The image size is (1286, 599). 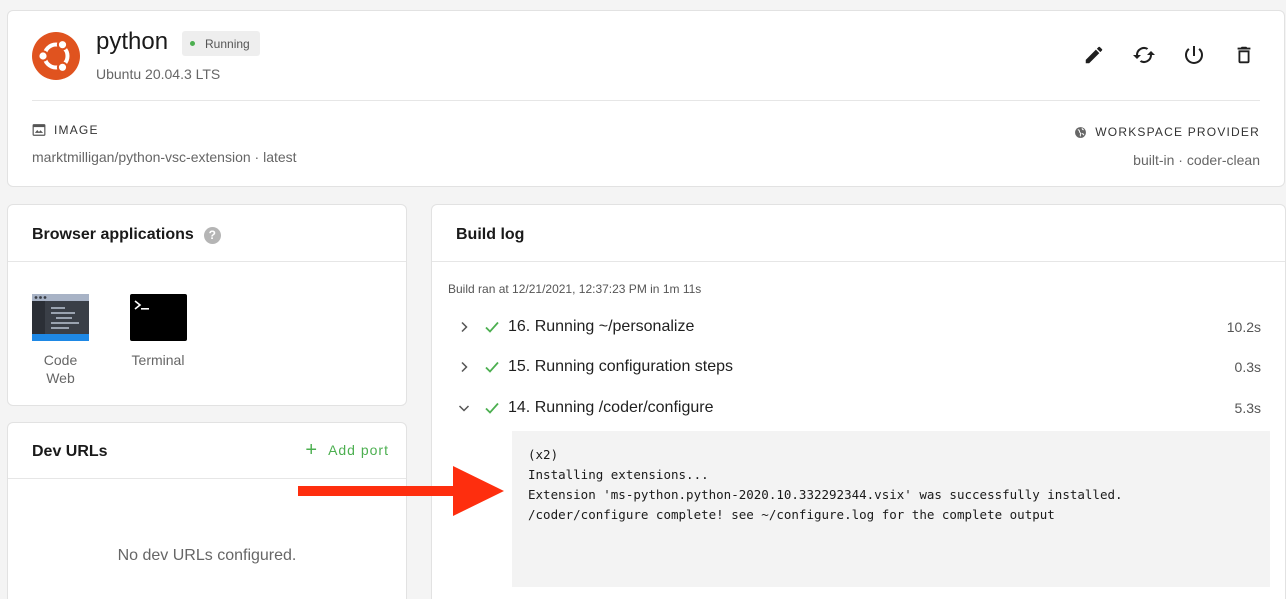 What do you see at coordinates (490, 234) in the screenshot?
I see `build-log-title: Build log` at bounding box center [490, 234].